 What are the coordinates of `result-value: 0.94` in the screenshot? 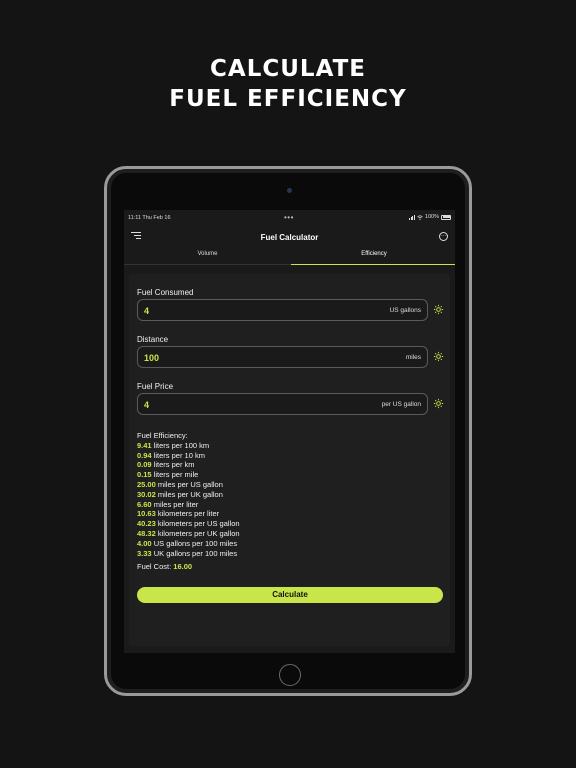 It's located at (144, 455).